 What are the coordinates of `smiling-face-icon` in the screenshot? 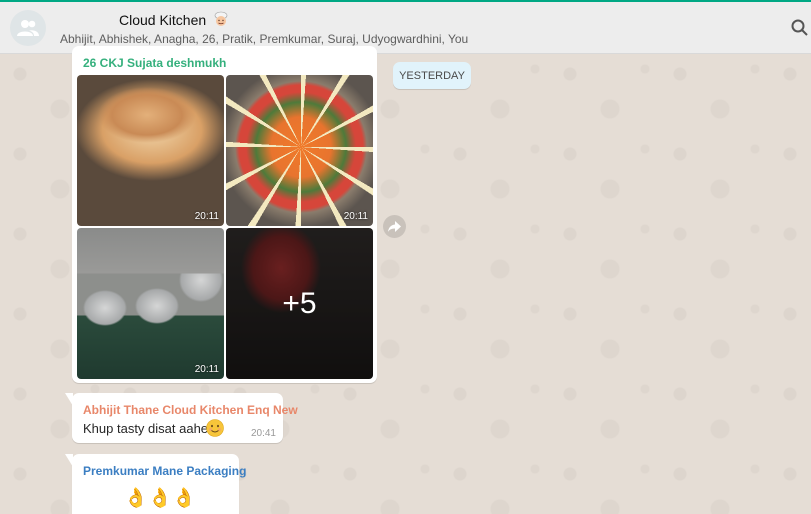 It's located at (215, 428).